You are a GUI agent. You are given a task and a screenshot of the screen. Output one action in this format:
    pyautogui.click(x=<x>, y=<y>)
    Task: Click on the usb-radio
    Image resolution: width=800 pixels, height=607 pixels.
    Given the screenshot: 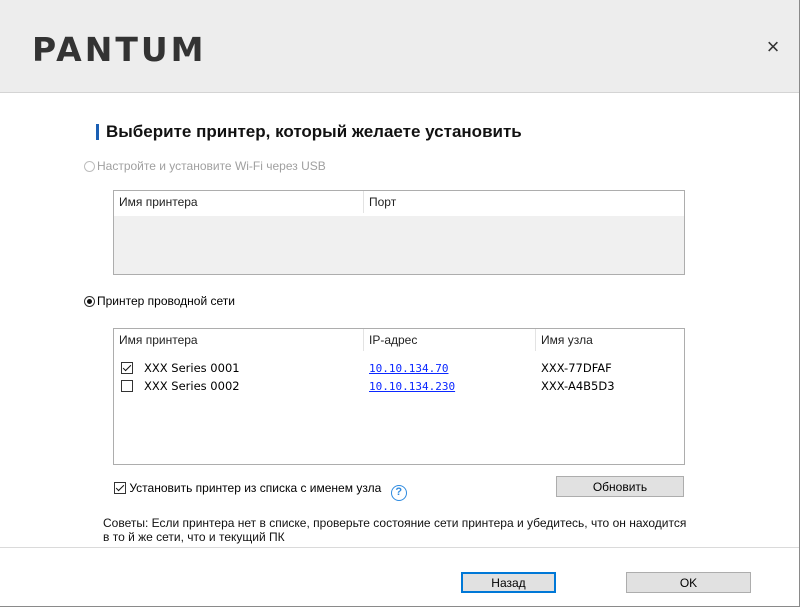 What is the action you would take?
    pyautogui.click(x=89, y=166)
    